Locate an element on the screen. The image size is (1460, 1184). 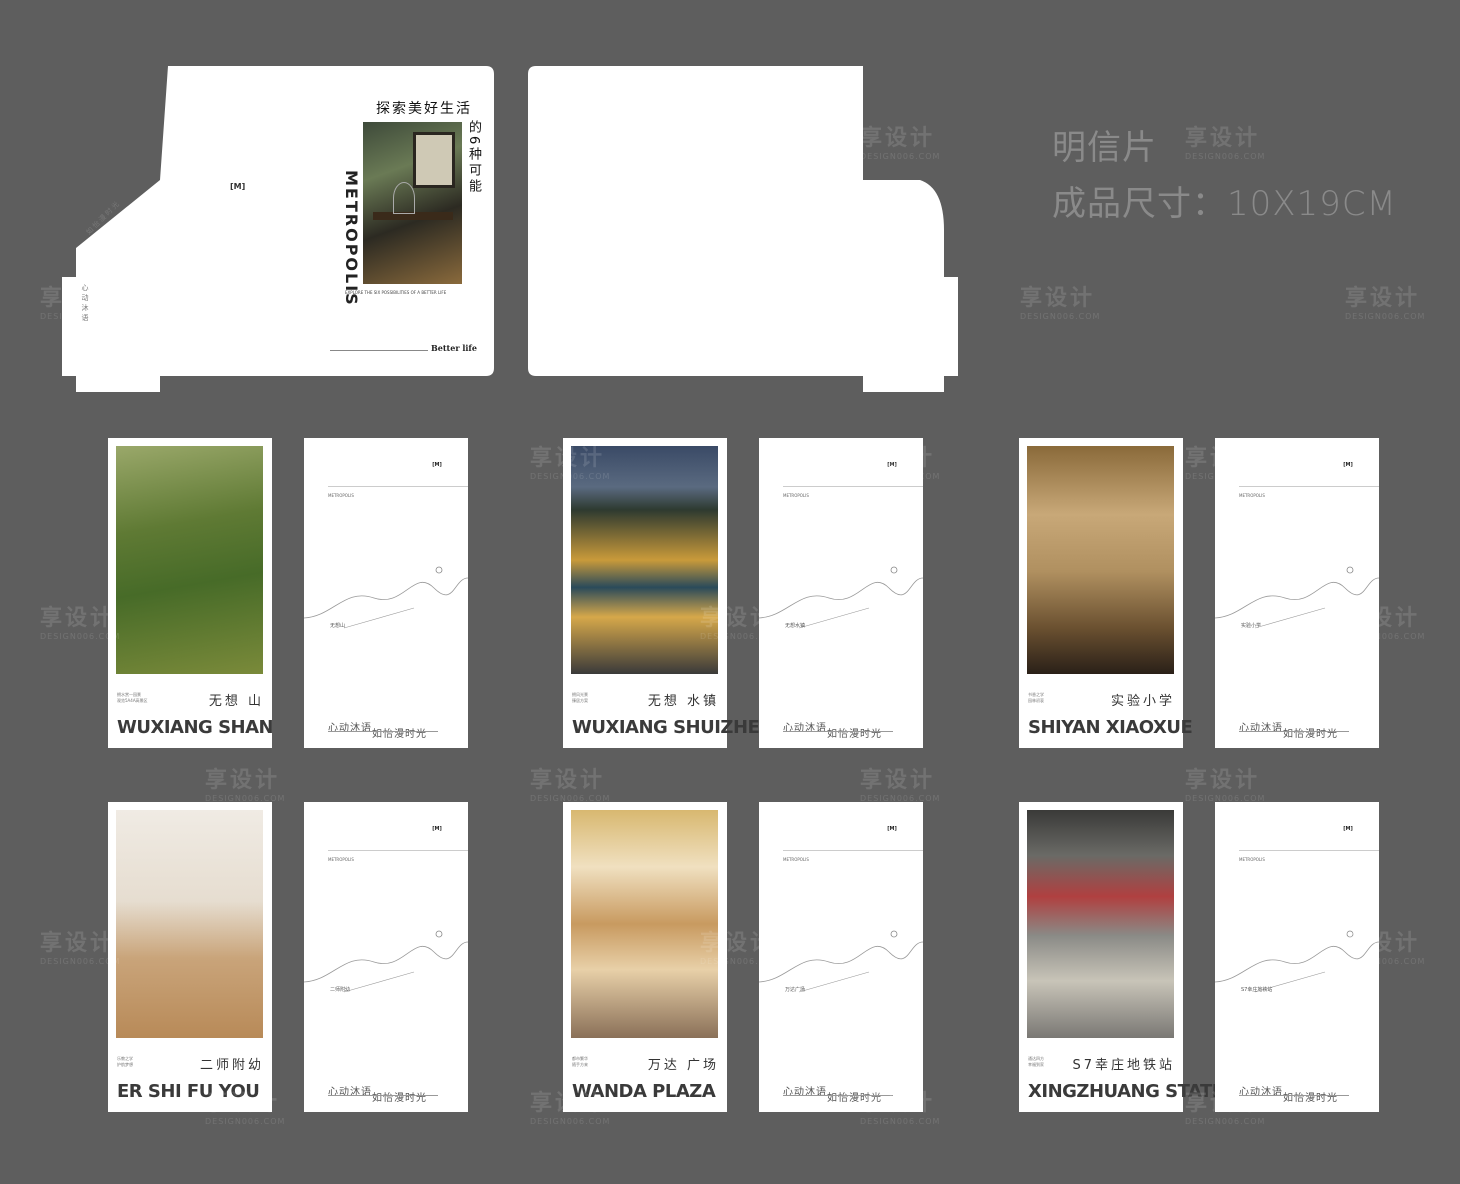
postcard-front: 通达四方 幸福到家 S7幸庄地铁站 XINGZHUANG STATION is located at coordinates (1133, 957).